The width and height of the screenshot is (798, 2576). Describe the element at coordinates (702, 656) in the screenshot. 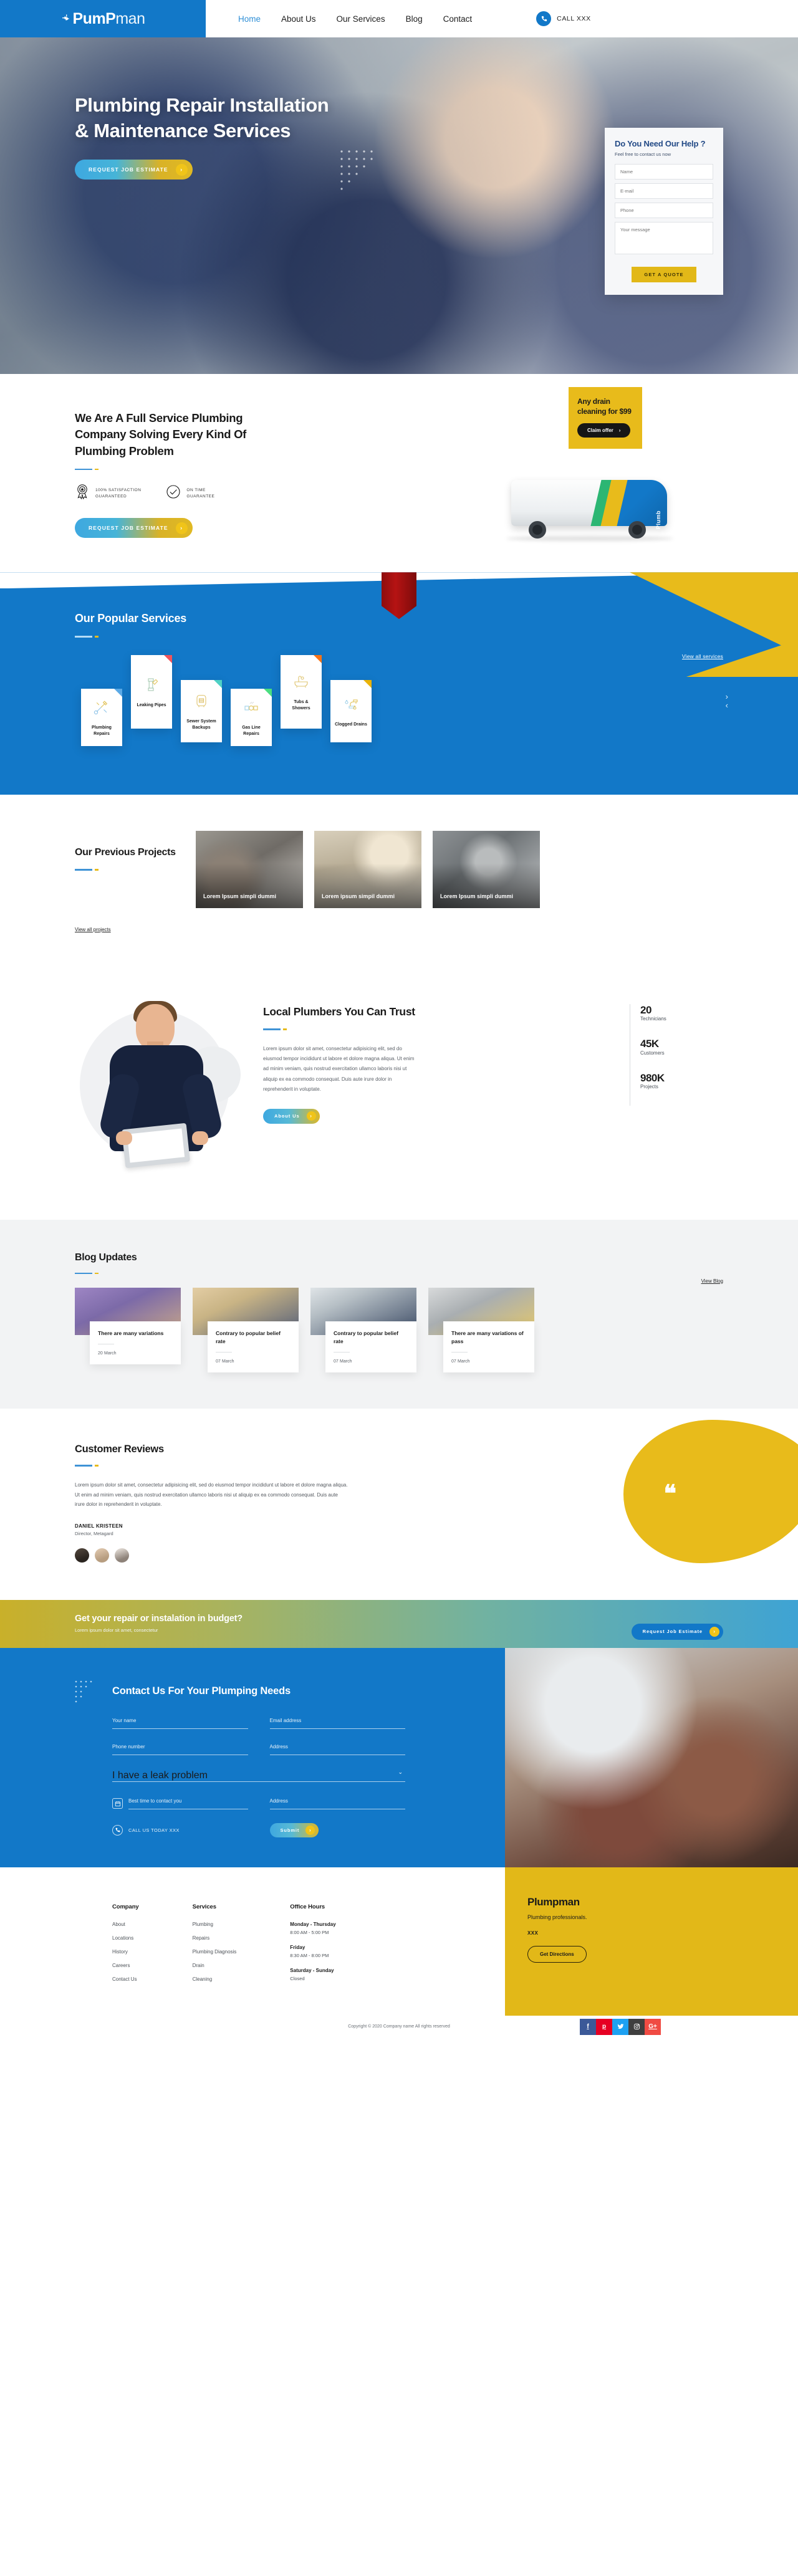

I see `view-all-services-link: View all services` at that location.